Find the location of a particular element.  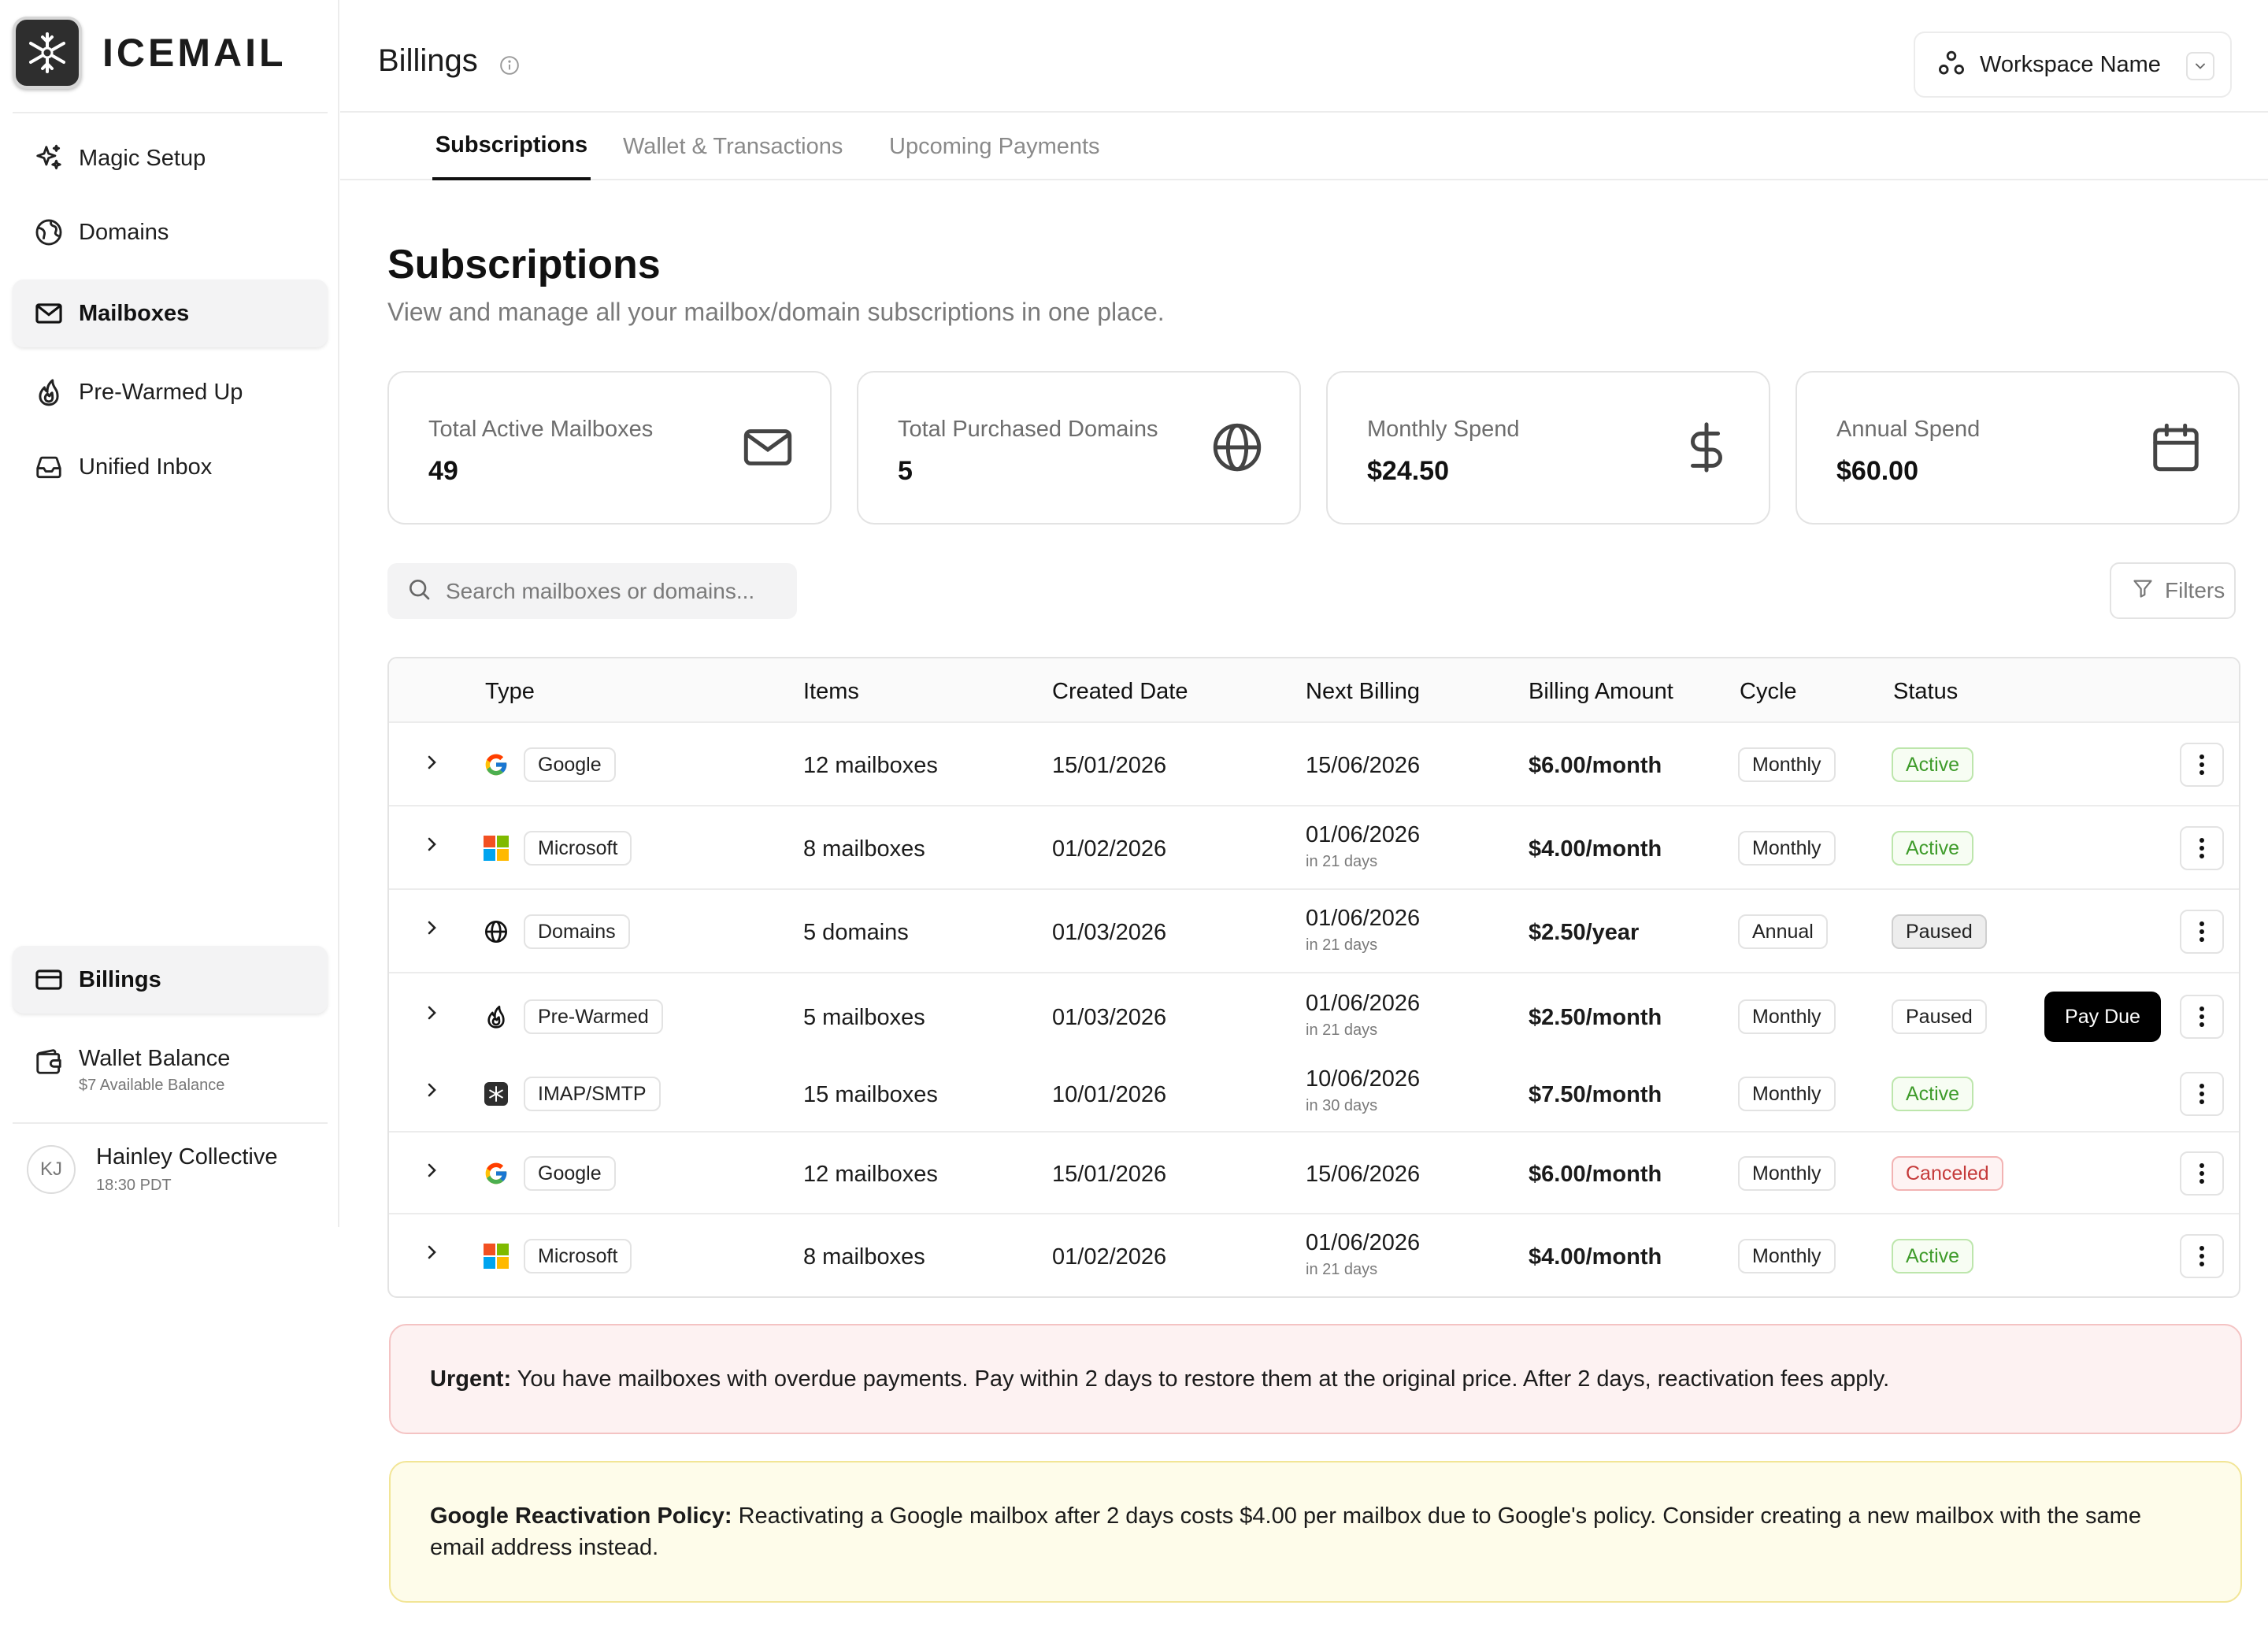

type-badge: Microsoft is located at coordinates (578, 849).